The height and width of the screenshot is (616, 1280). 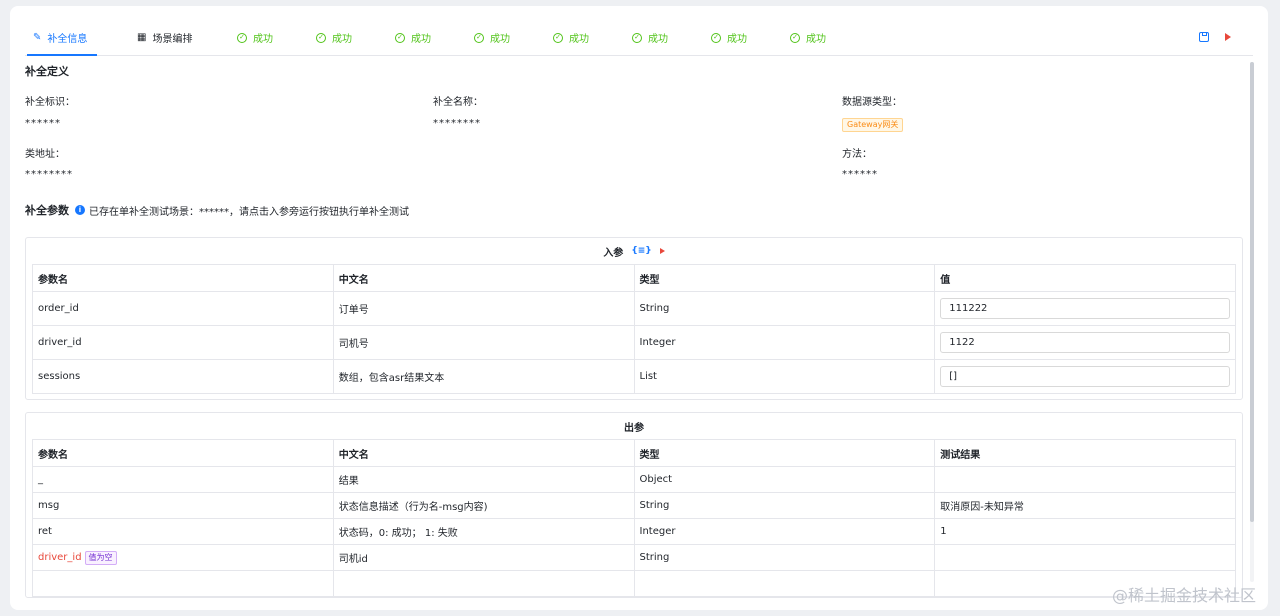 What do you see at coordinates (784, 479) in the screenshot?
I see `param-type: Object` at bounding box center [784, 479].